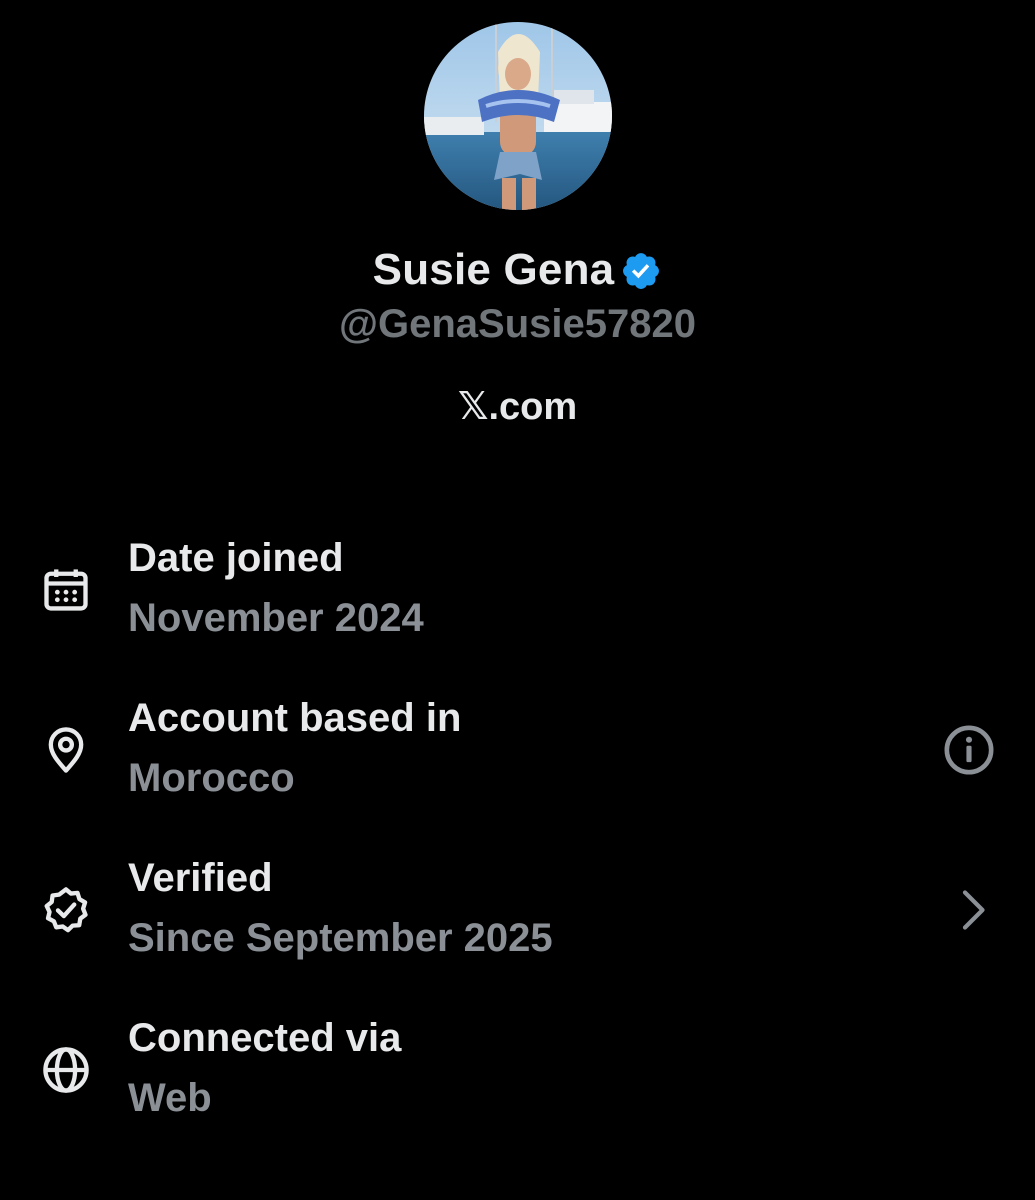 The width and height of the screenshot is (1035, 1200). I want to click on detail-title: Account based in, so click(295, 718).